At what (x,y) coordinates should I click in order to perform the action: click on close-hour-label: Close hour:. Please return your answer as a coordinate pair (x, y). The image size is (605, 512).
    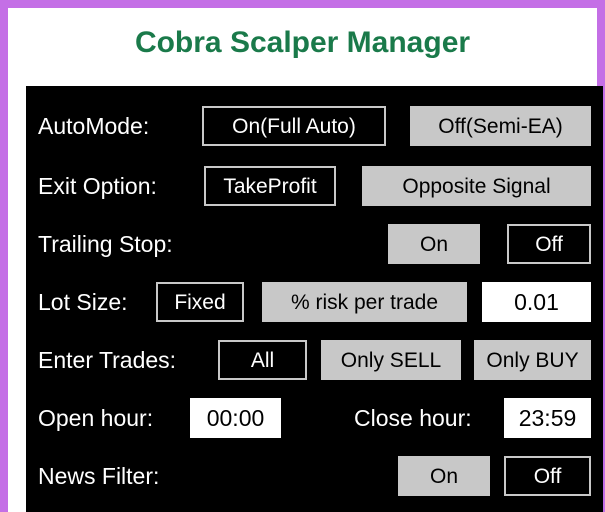
    Looking at the image, I should click on (413, 418).